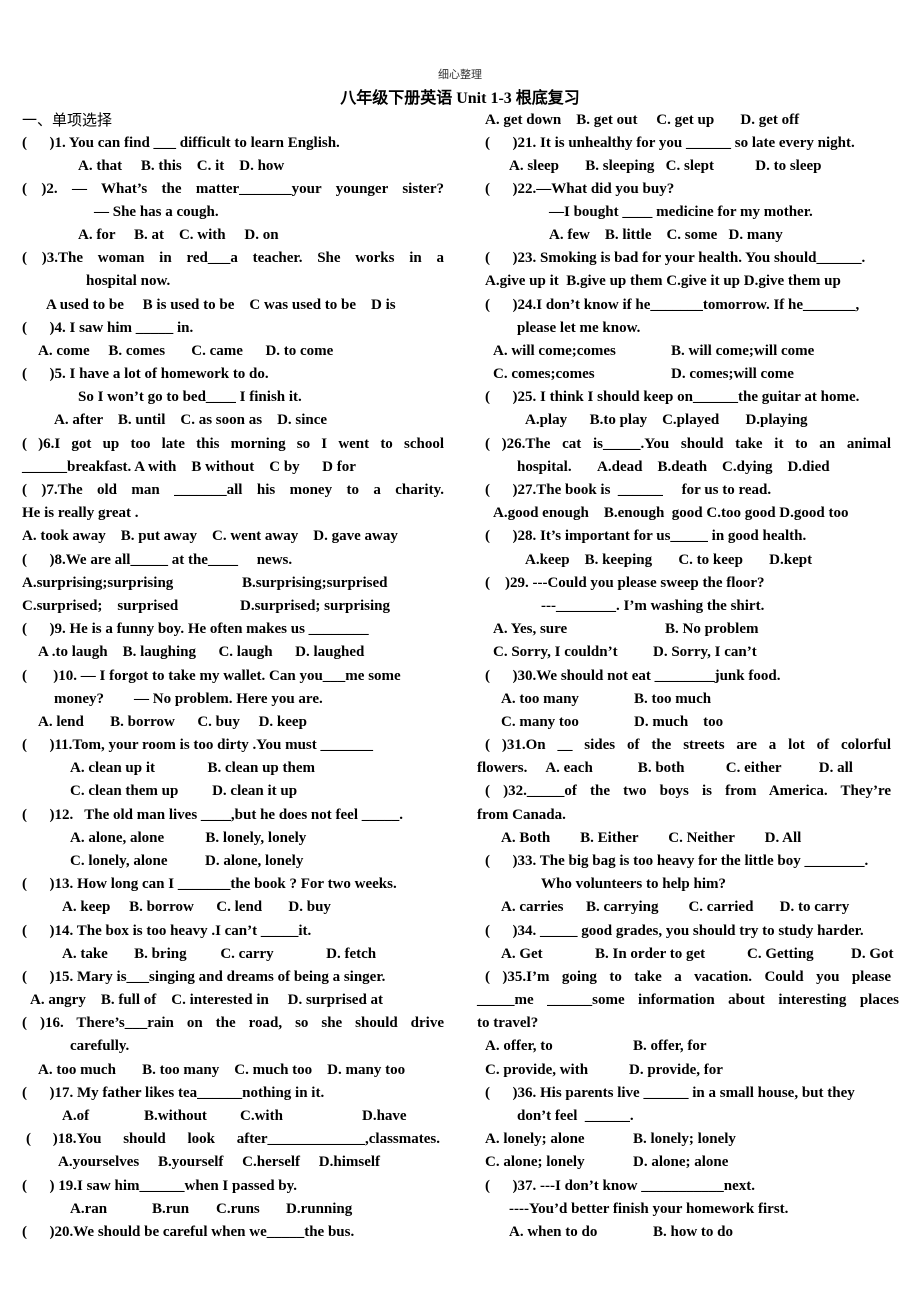 The height and width of the screenshot is (1302, 920). I want to click on question-line: D.surprised; surprising, so click(315, 606).